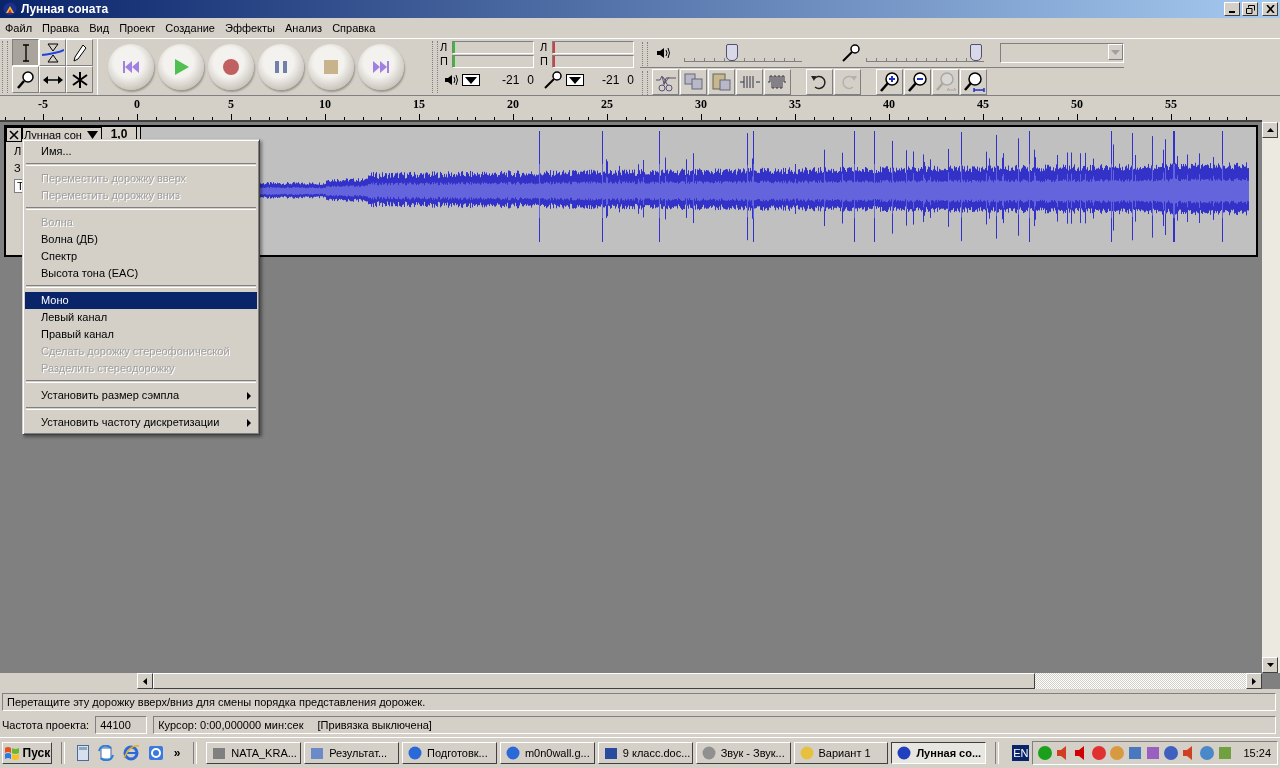 The height and width of the screenshot is (768, 1280). I want to click on menu-item: Эффекты, so click(250, 28).